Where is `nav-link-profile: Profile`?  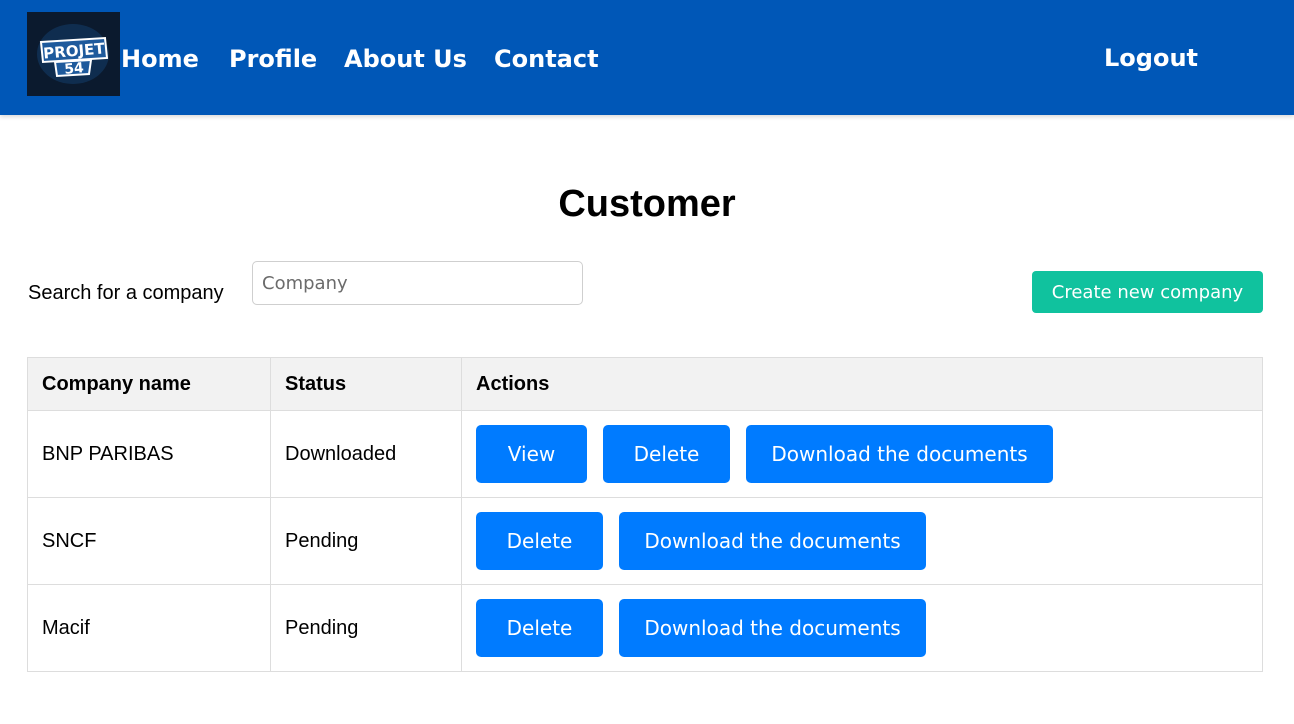
nav-link-profile: Profile is located at coordinates (273, 59).